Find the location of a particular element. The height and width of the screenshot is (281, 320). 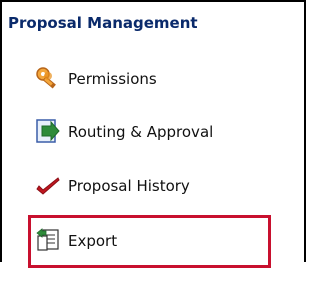

menu-item-proposal-history: Proposal History is located at coordinates (112, 186).